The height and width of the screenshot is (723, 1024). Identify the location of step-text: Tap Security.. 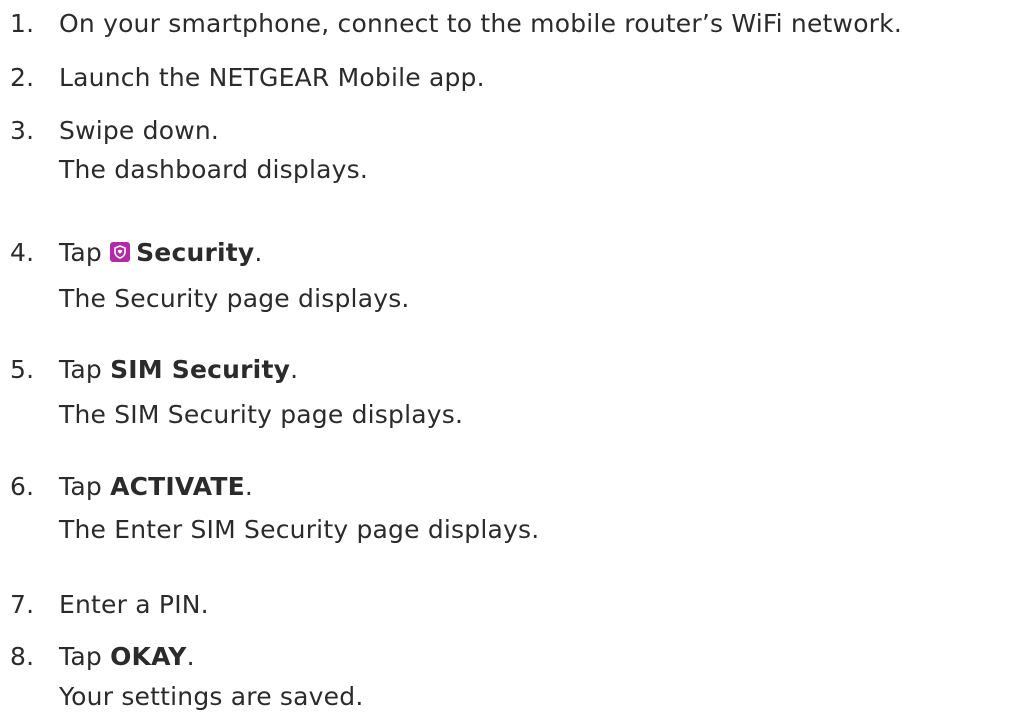
(161, 253).